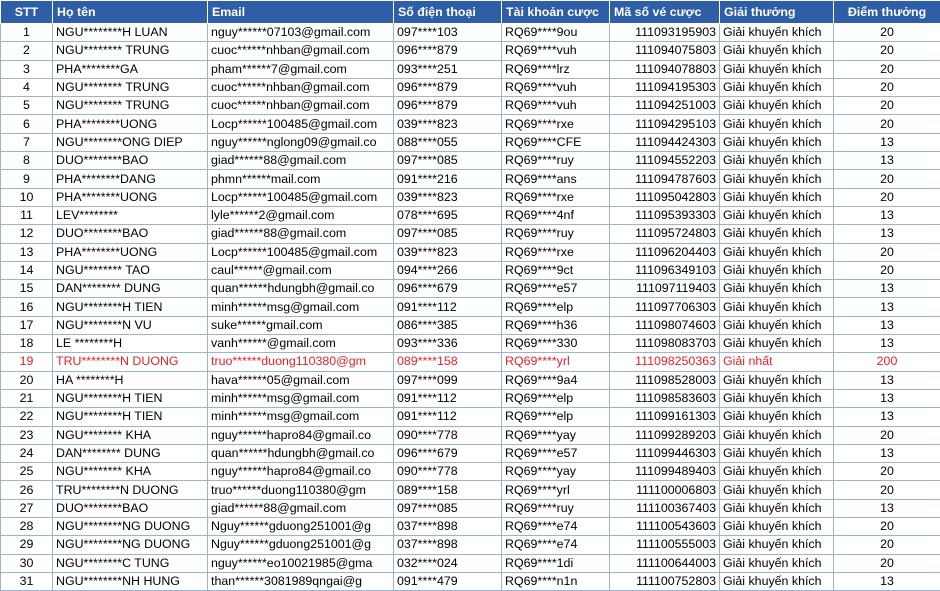 This screenshot has height=591, width=940. What do you see at coordinates (665, 453) in the screenshot?
I see `cell-ma-so-ve-cuoc: 111099446303` at bounding box center [665, 453].